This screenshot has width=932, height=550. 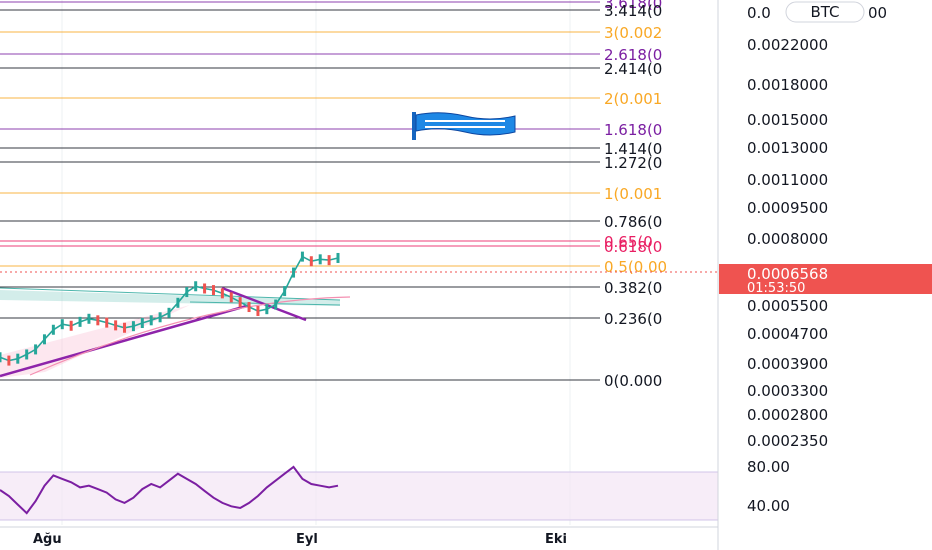 What do you see at coordinates (787, 85) in the screenshot?
I see `price-axis-label: 0.0018000` at bounding box center [787, 85].